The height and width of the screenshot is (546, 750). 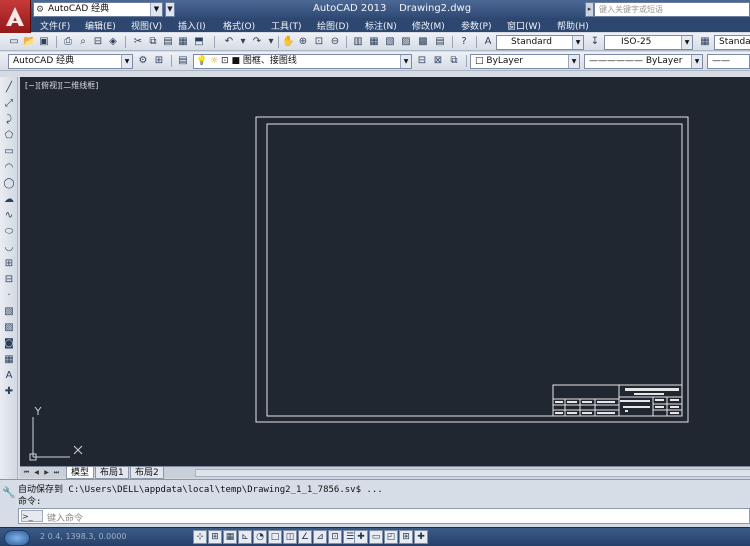 What do you see at coordinates (271, 42) in the screenshot?
I see `redo-dropdown-icon: ▾` at bounding box center [271, 42].